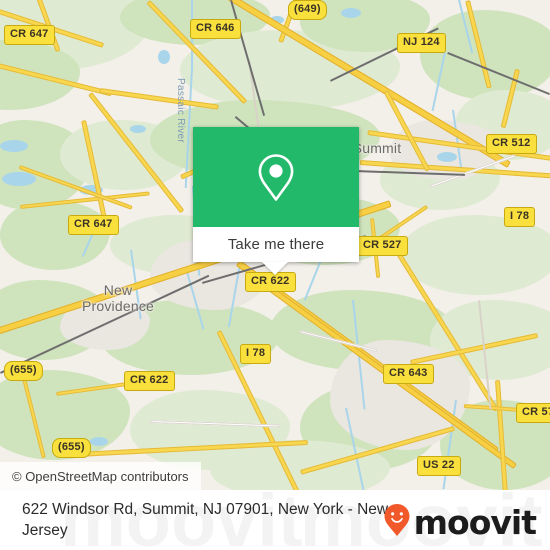 This screenshot has width=550, height=550. What do you see at coordinates (408, 374) in the screenshot?
I see `road-shield: CR 643` at bounding box center [408, 374].